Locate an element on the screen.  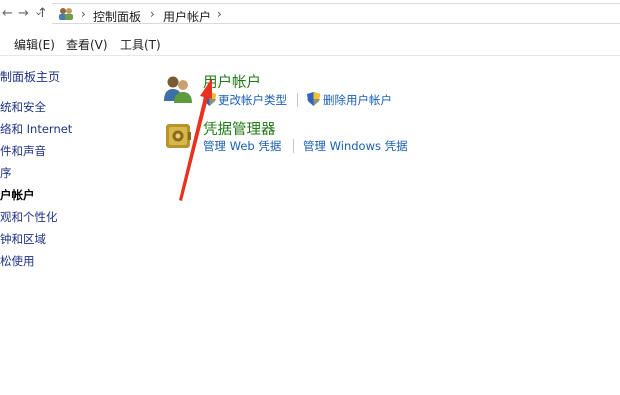
forward-arrow-icon: → is located at coordinates (23, 13).